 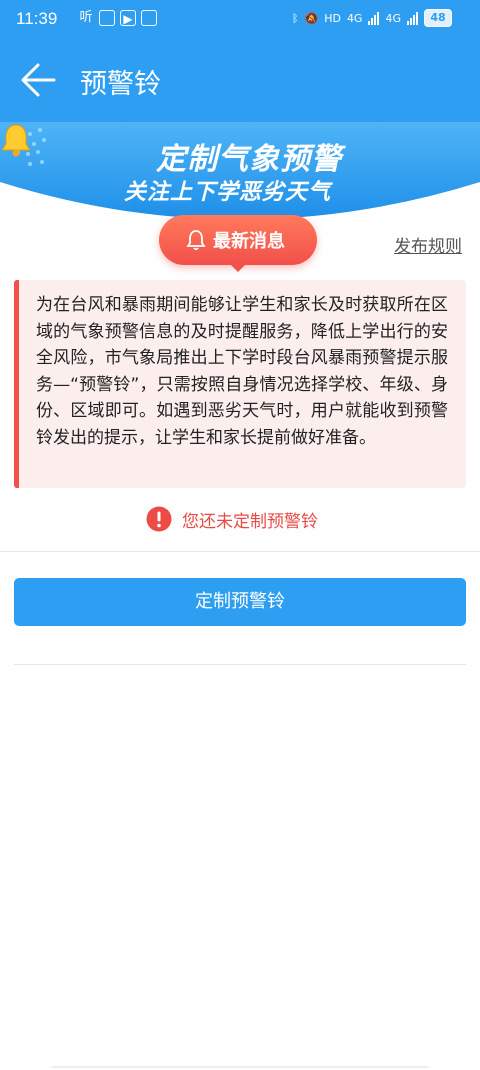 What do you see at coordinates (16, 140) in the screenshot?
I see `bell-icon` at bounding box center [16, 140].